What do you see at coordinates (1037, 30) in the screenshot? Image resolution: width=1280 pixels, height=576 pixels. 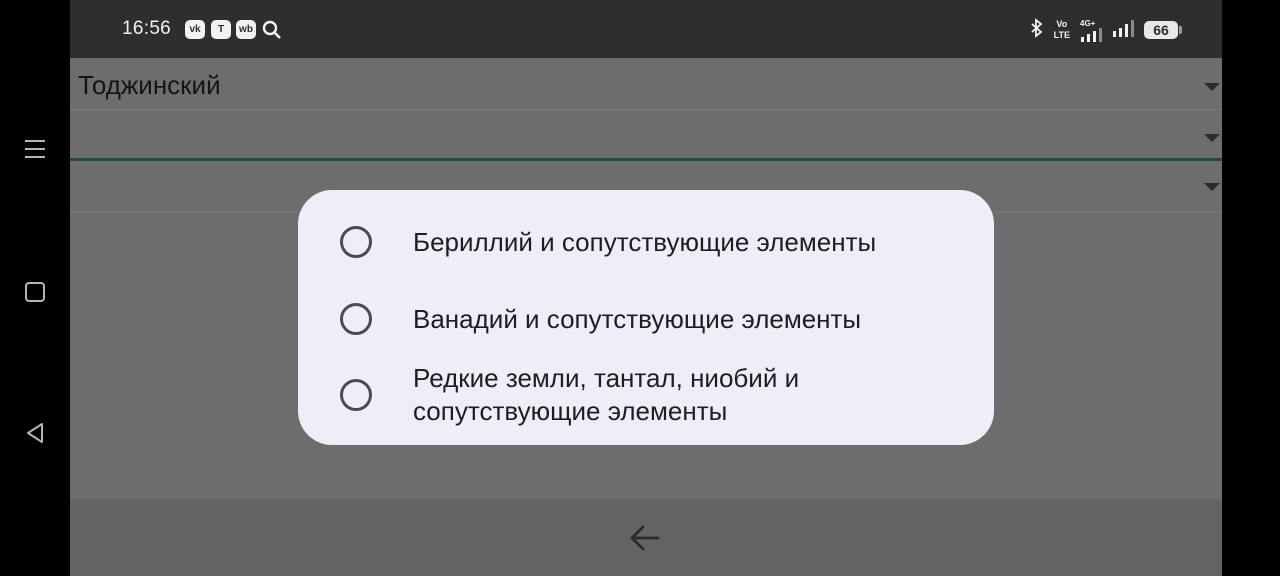 I see `bluetooth-icon` at bounding box center [1037, 30].